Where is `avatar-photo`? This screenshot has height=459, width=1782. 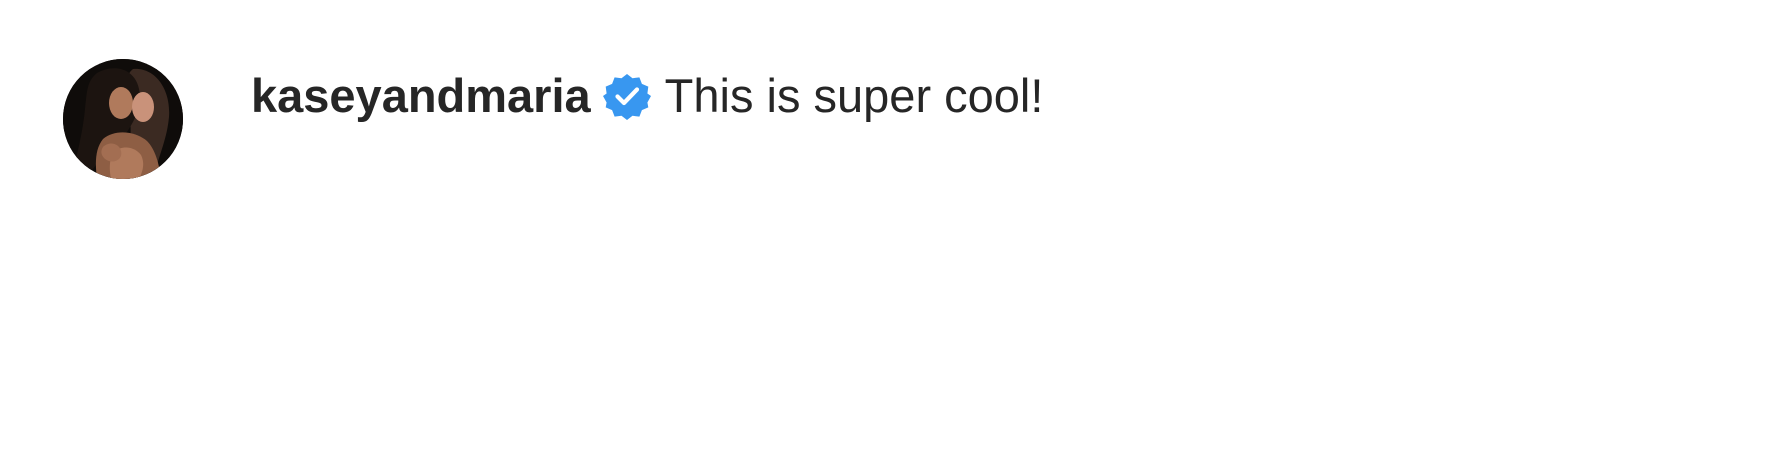 avatar-photo is located at coordinates (123, 119).